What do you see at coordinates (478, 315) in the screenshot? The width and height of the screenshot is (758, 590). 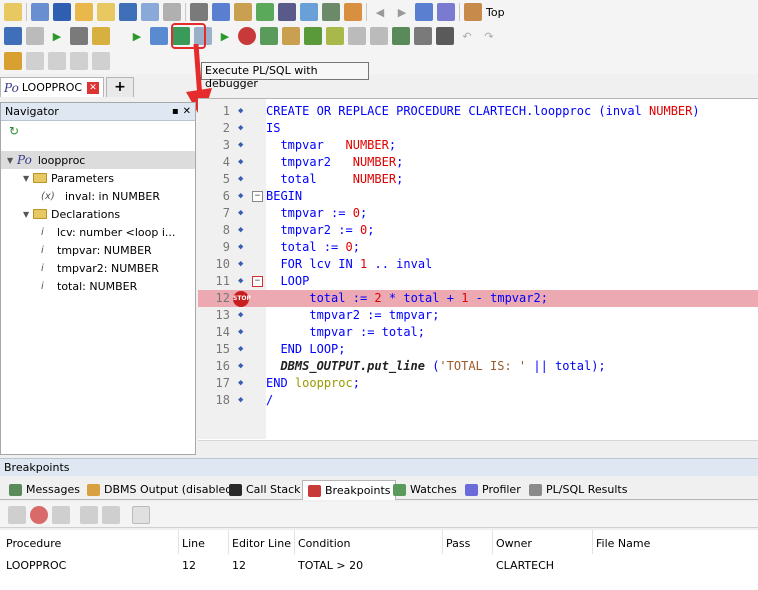 I see `code-line: 13 ◆ tmpvar2 := tmpvar;` at bounding box center [478, 315].